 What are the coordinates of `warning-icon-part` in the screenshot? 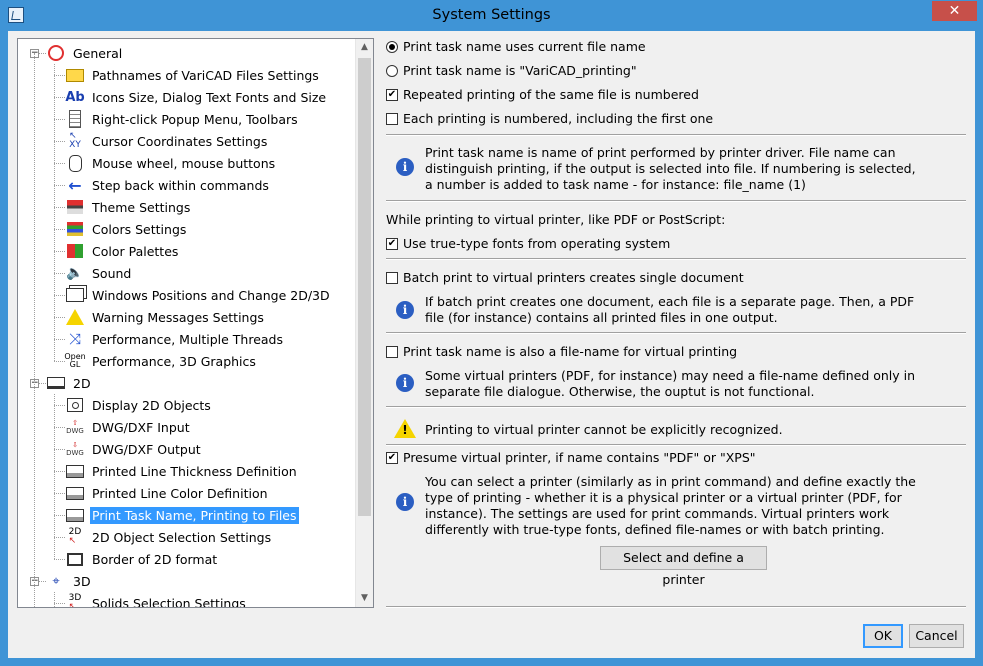 It's located at (75, 317).